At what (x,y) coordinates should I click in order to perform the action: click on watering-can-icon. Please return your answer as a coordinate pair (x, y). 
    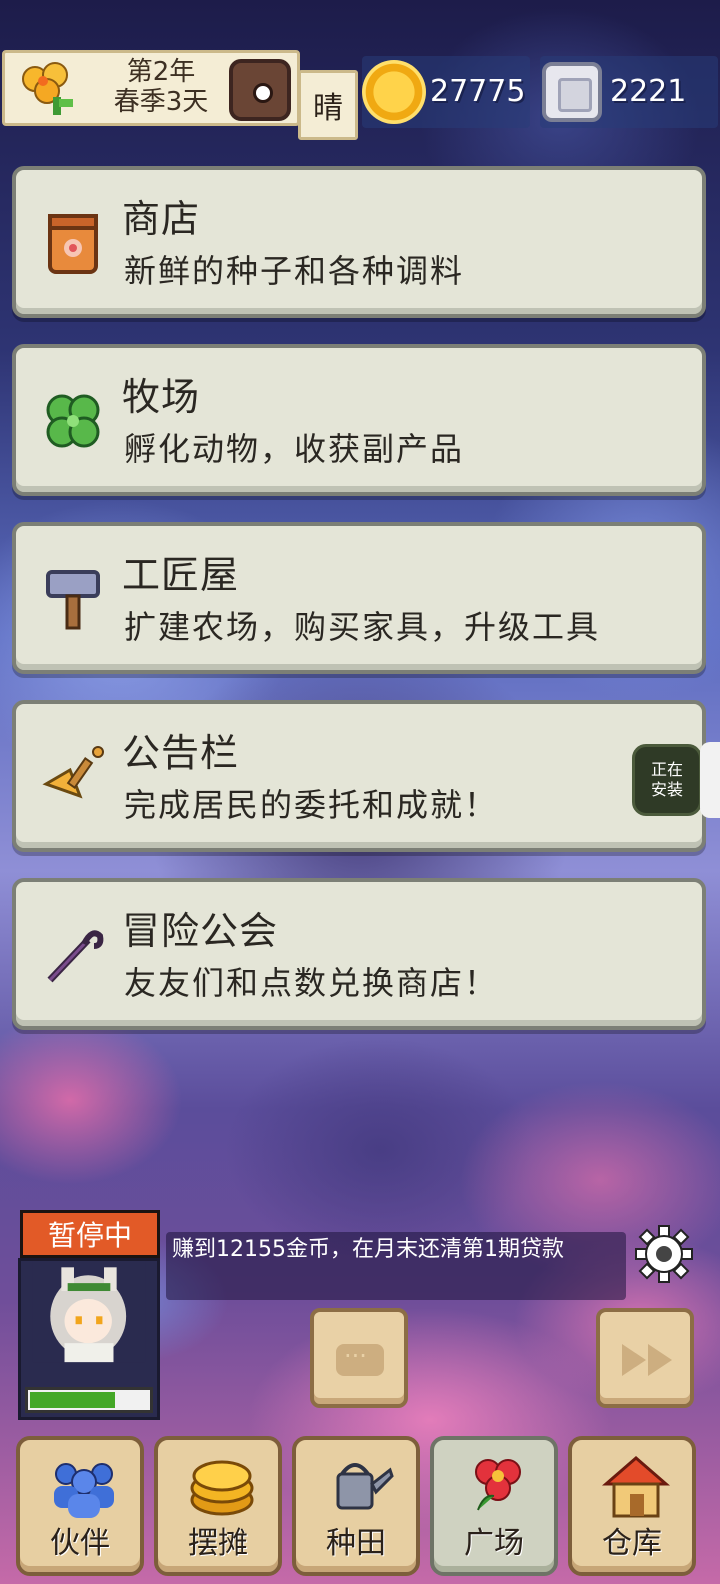
    Looking at the image, I should click on (365, 1486).